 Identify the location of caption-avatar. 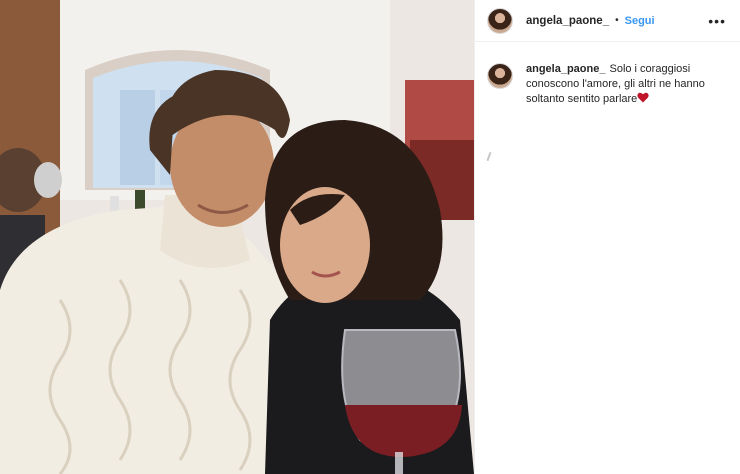
(500, 76).